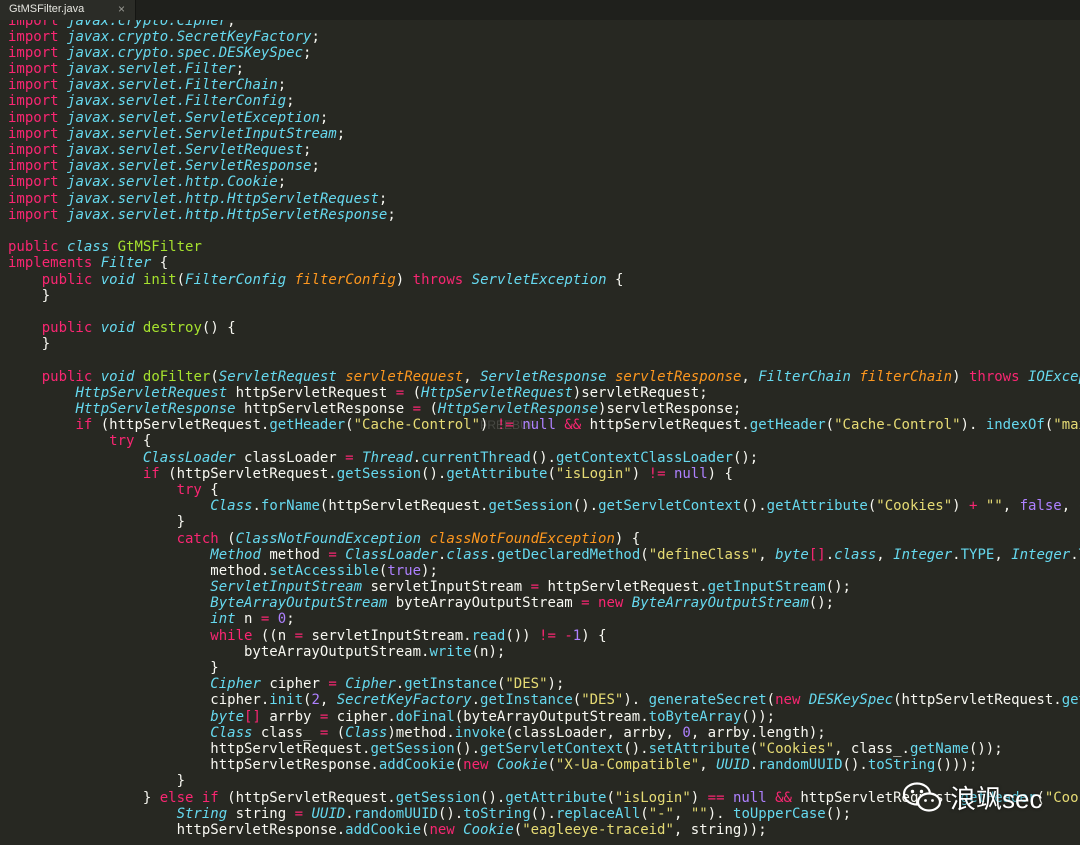 The height and width of the screenshot is (845, 1080). Describe the element at coordinates (282, 619) in the screenshot. I see `code-token: 0` at that location.